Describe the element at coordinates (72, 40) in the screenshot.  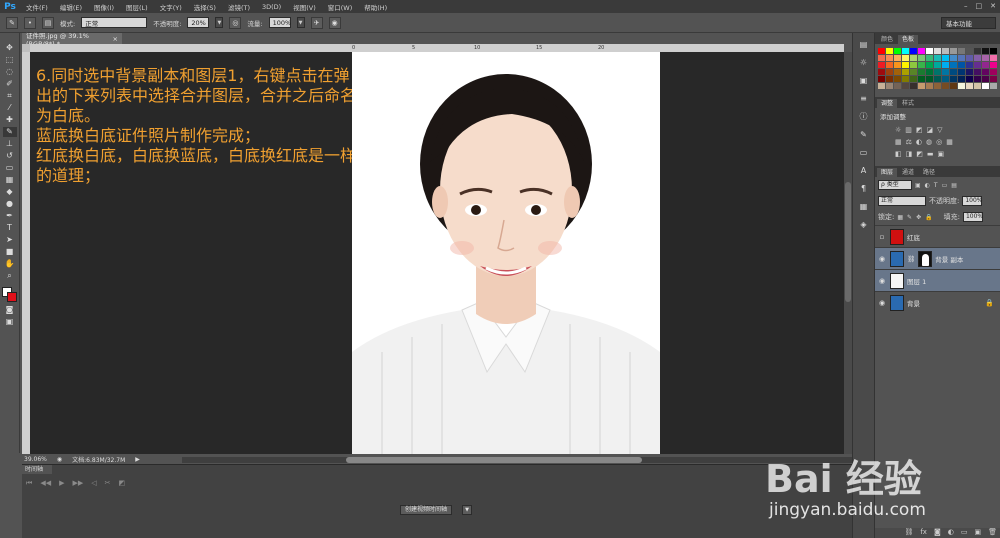
I see `document-tab: 证件照.jpg @ 39.1%(RGB/8*) * ×` at that location.